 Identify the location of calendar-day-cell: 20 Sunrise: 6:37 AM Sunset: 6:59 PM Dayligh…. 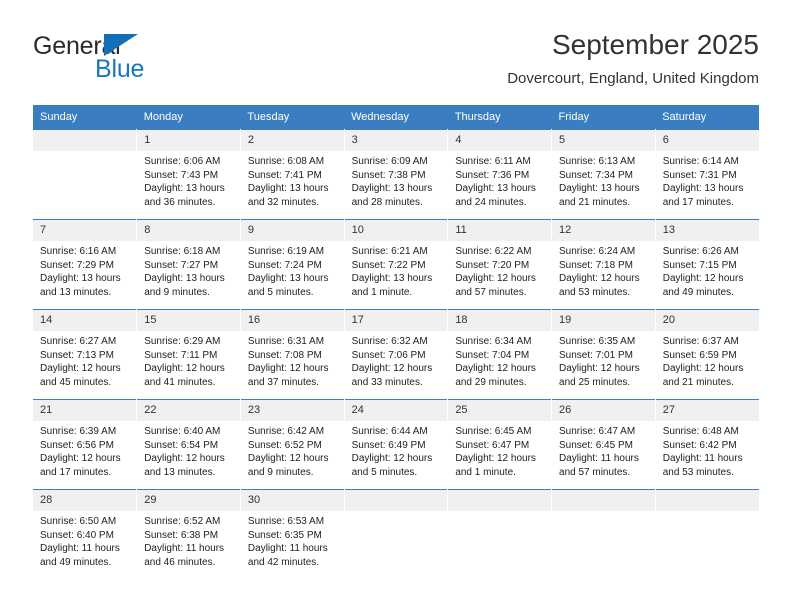
(707, 354).